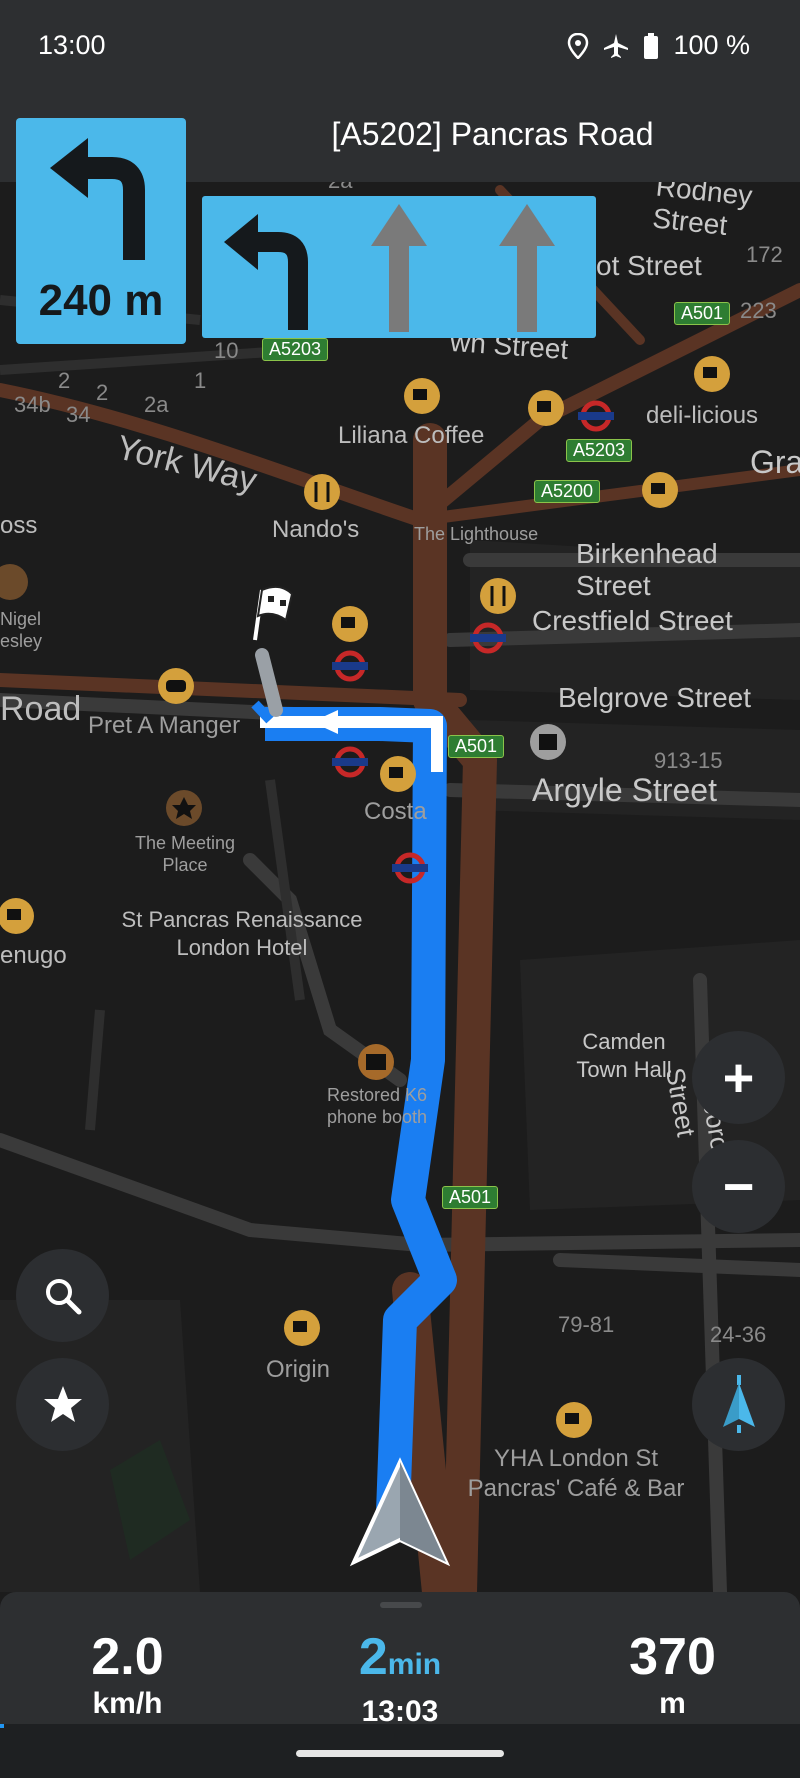 This screenshot has height=1778, width=800. What do you see at coordinates (672, 1703) in the screenshot?
I see `distance-unit: m` at bounding box center [672, 1703].